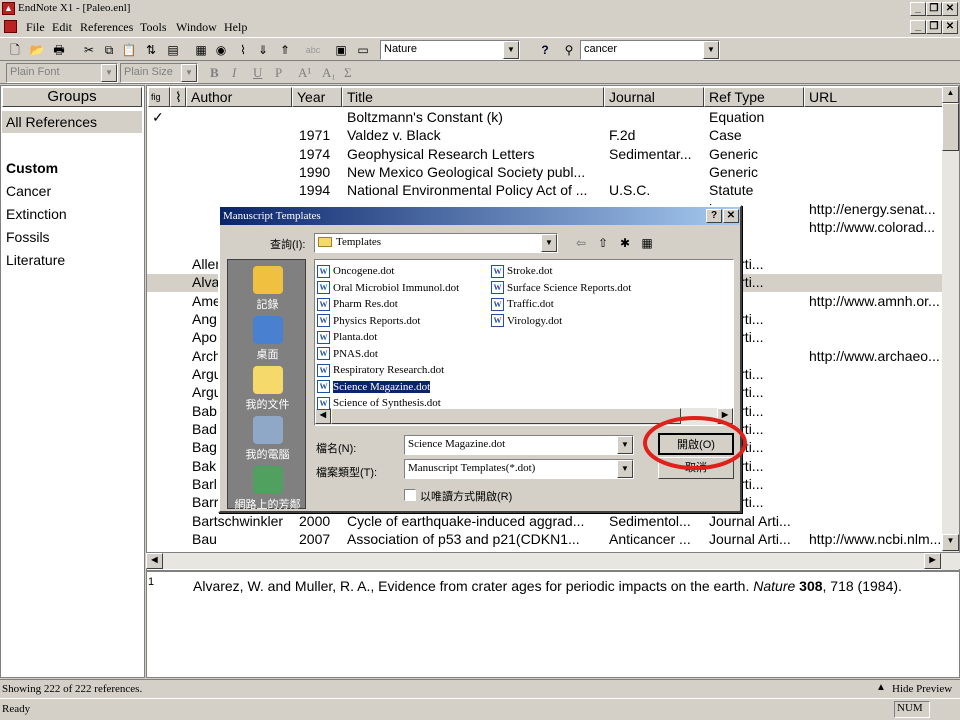 The image size is (960, 720). Describe the element at coordinates (654, 97) in the screenshot. I see `col-journal: Journal` at that location.